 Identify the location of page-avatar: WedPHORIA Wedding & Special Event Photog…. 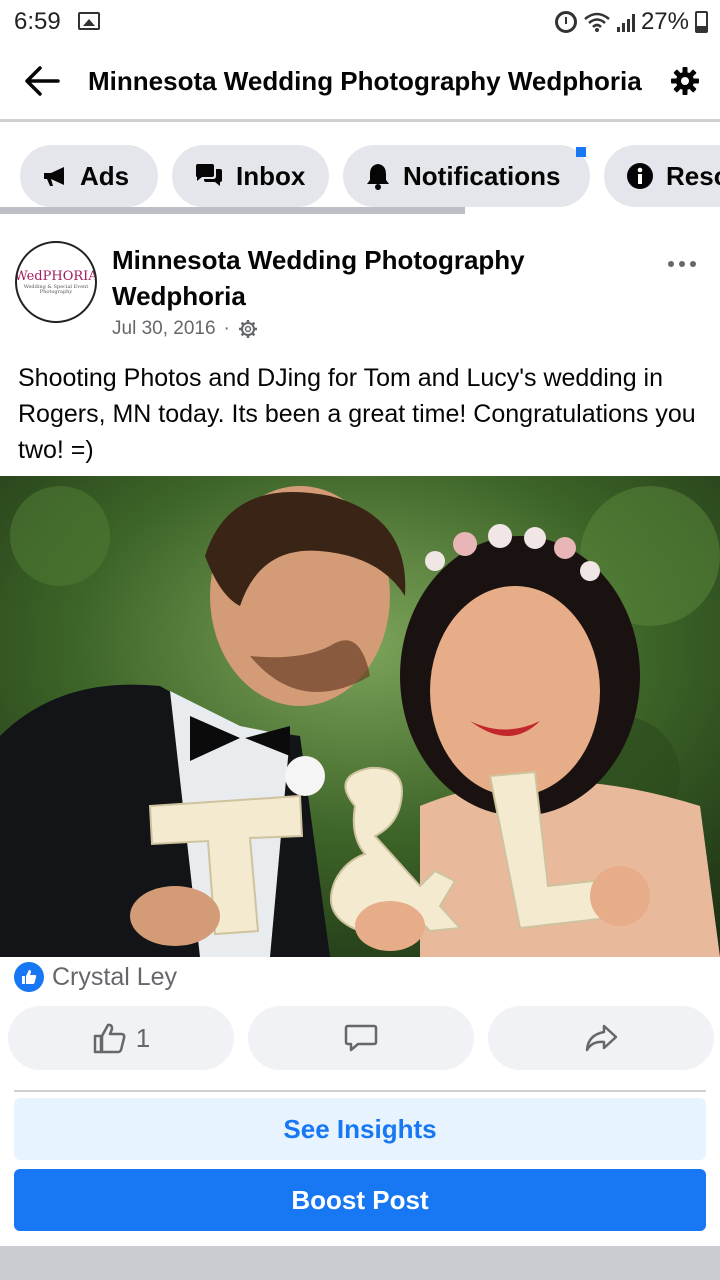
(56, 282).